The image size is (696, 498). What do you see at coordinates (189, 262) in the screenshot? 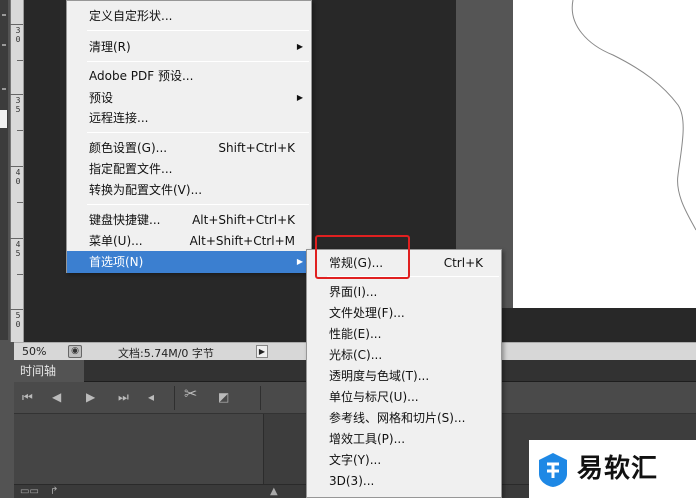
I see `menu-item-preferences: 首选项(N) ▶` at bounding box center [189, 262].